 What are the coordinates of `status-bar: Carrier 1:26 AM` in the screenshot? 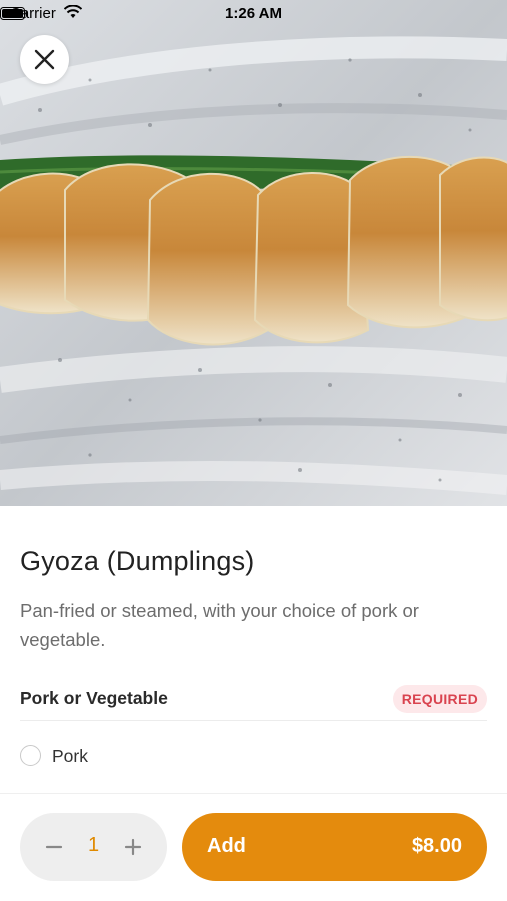 It's located at (253, 14).